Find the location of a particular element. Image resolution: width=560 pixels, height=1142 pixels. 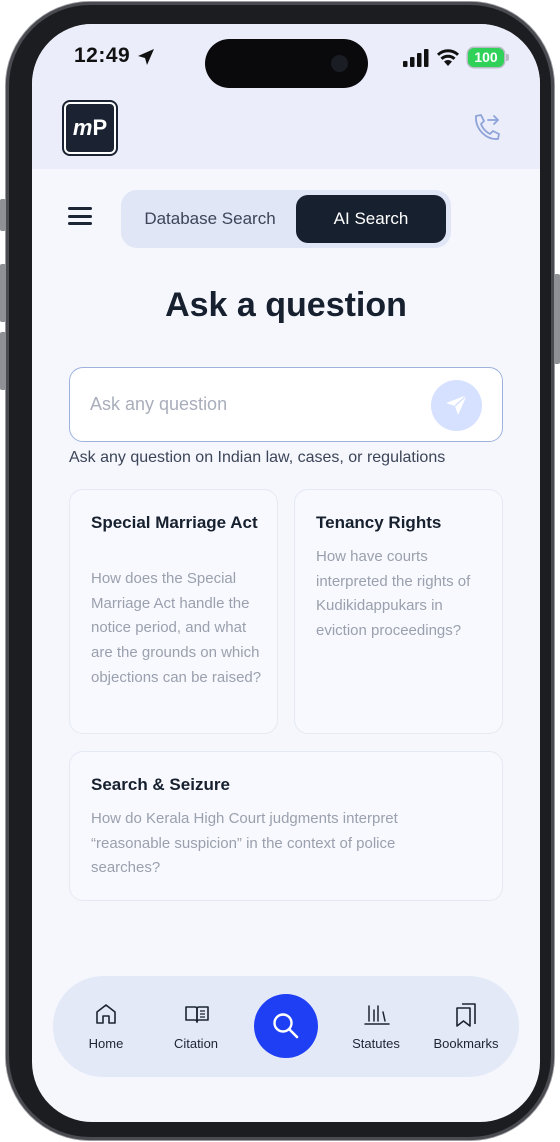

dynamic-island is located at coordinates (286, 63).